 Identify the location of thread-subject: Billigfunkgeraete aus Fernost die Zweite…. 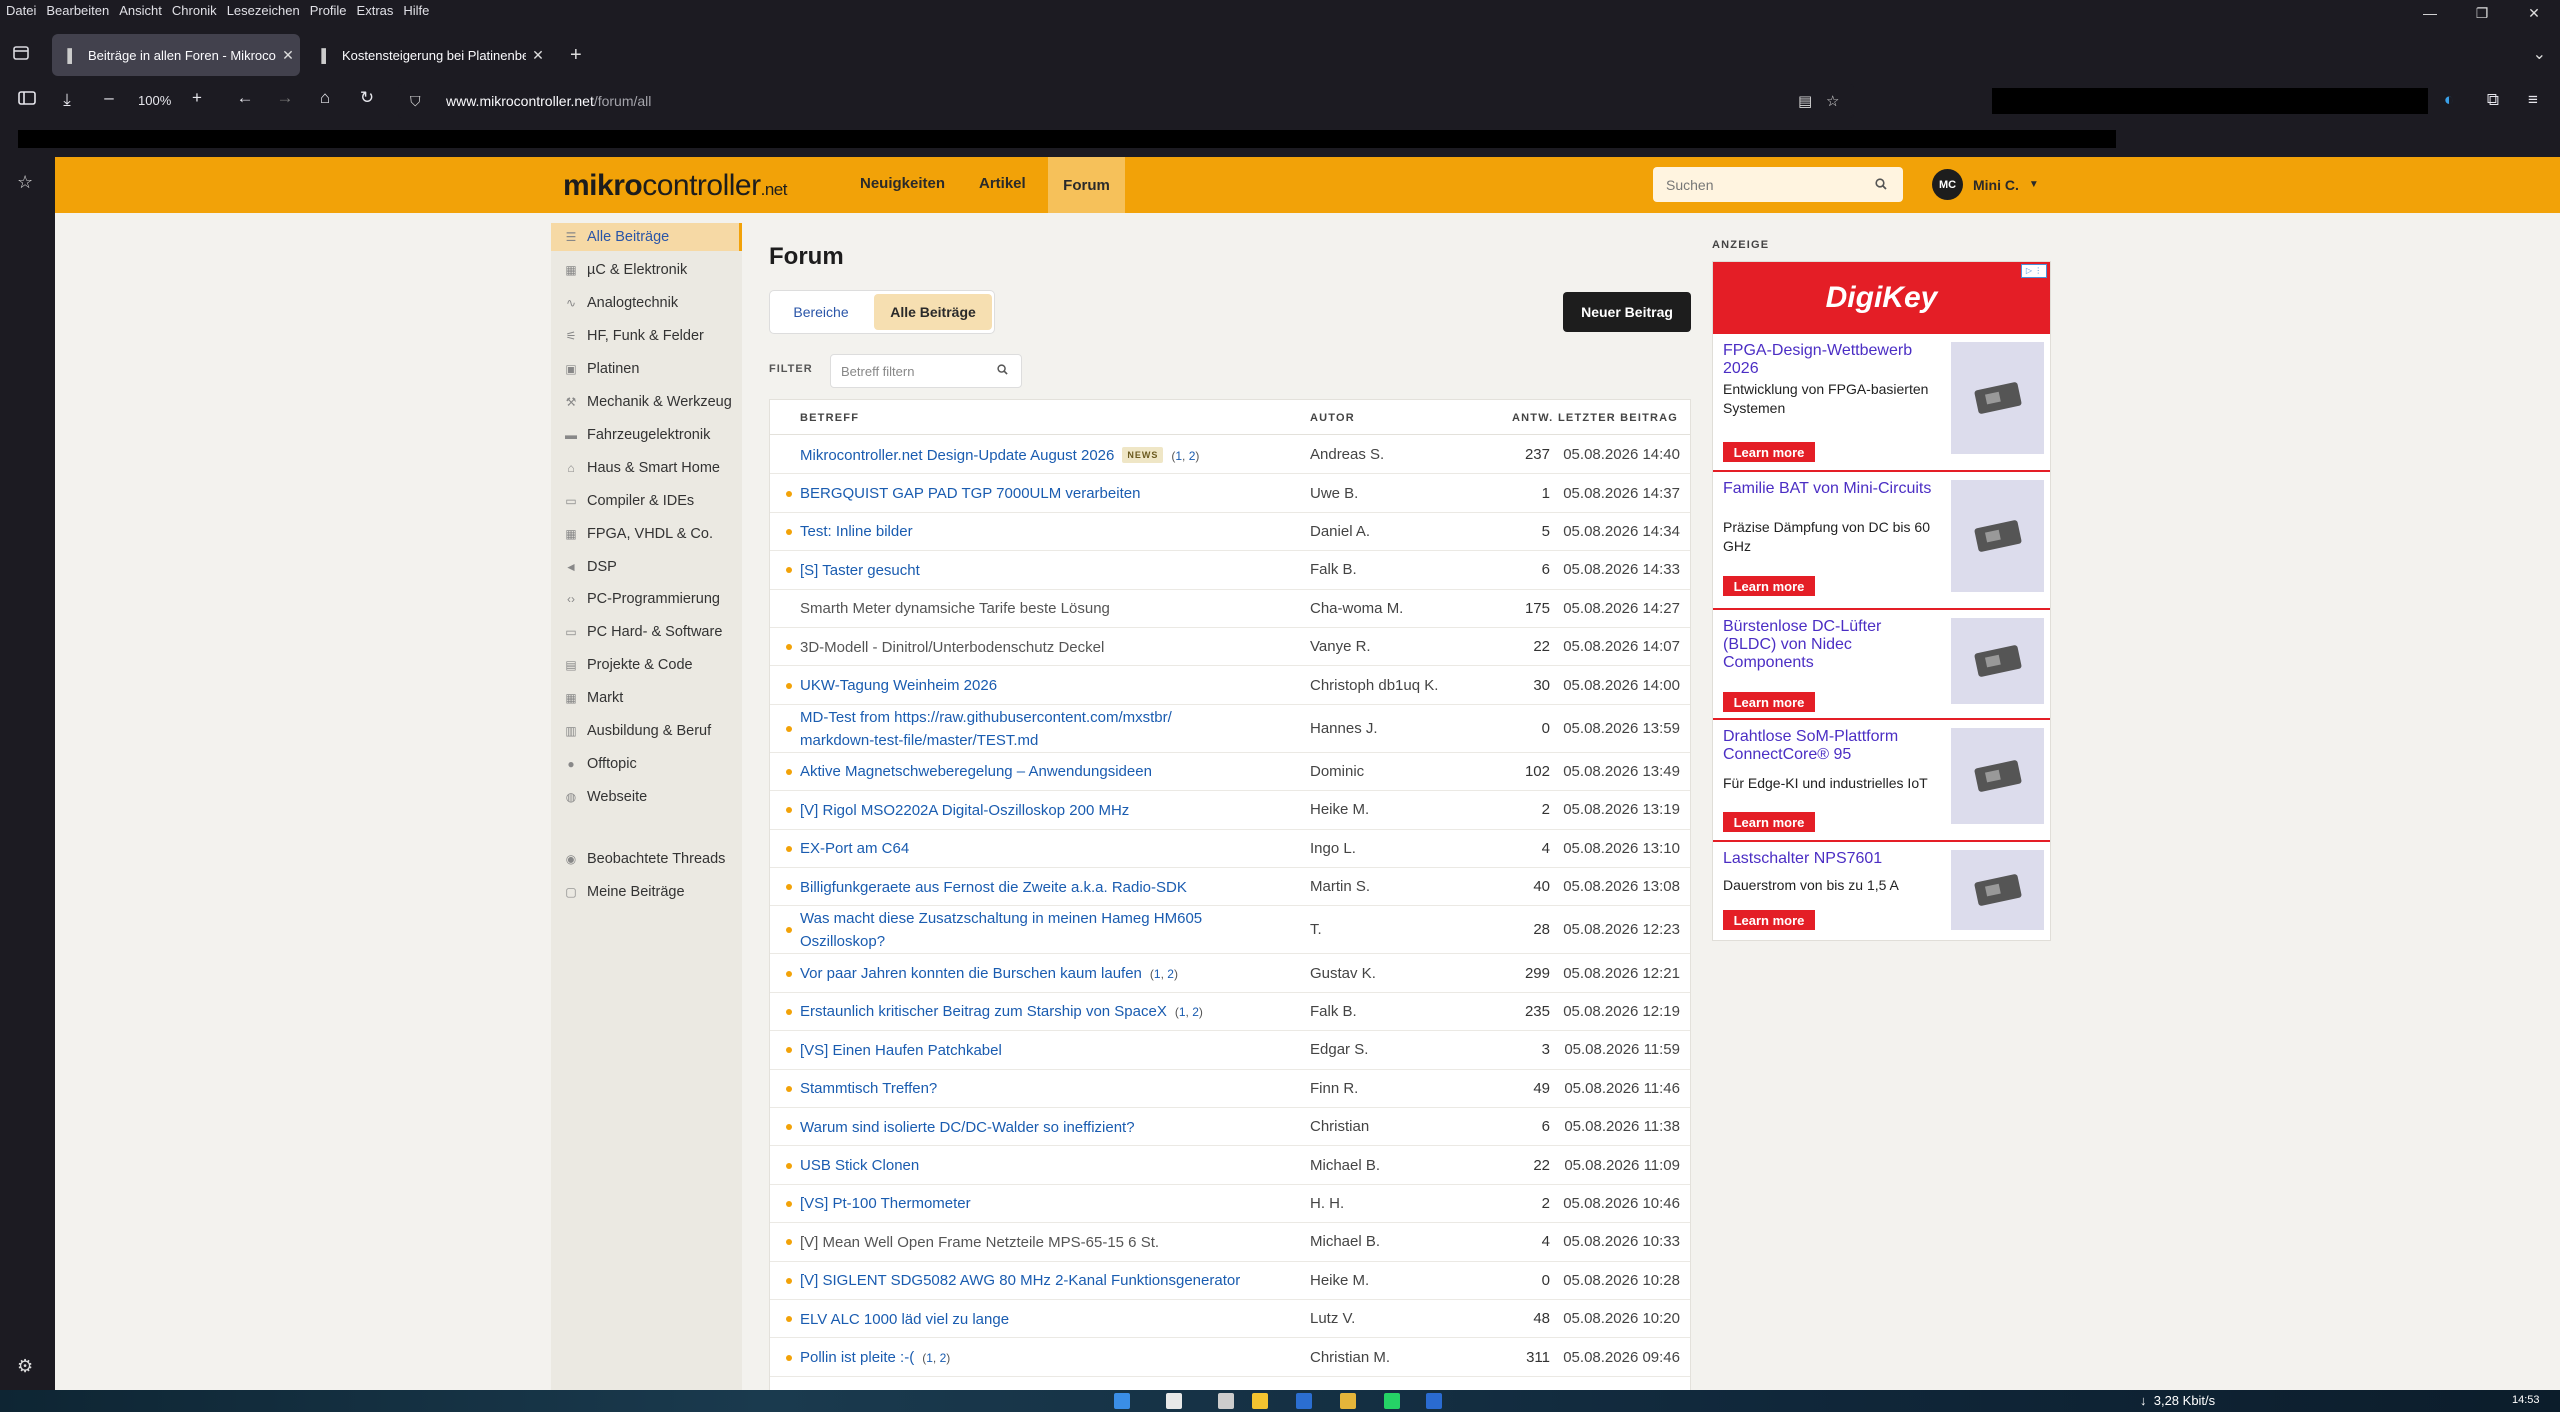
(1025, 887).